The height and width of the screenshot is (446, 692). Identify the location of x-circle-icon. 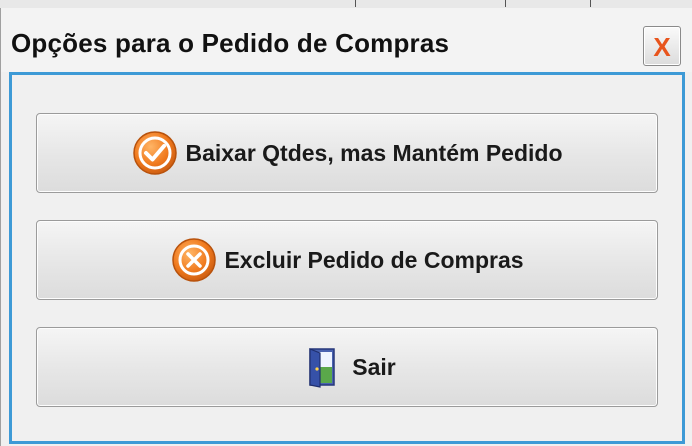
(194, 260).